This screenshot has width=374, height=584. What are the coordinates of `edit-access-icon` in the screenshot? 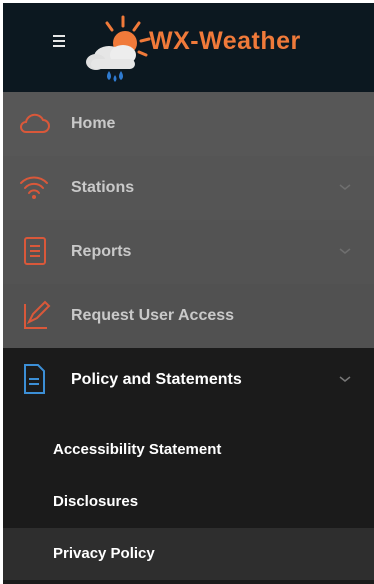 It's located at (37, 314).